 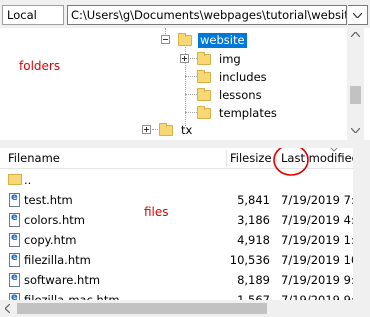 What do you see at coordinates (146, 129) in the screenshot?
I see `expand-tx-icon` at bounding box center [146, 129].